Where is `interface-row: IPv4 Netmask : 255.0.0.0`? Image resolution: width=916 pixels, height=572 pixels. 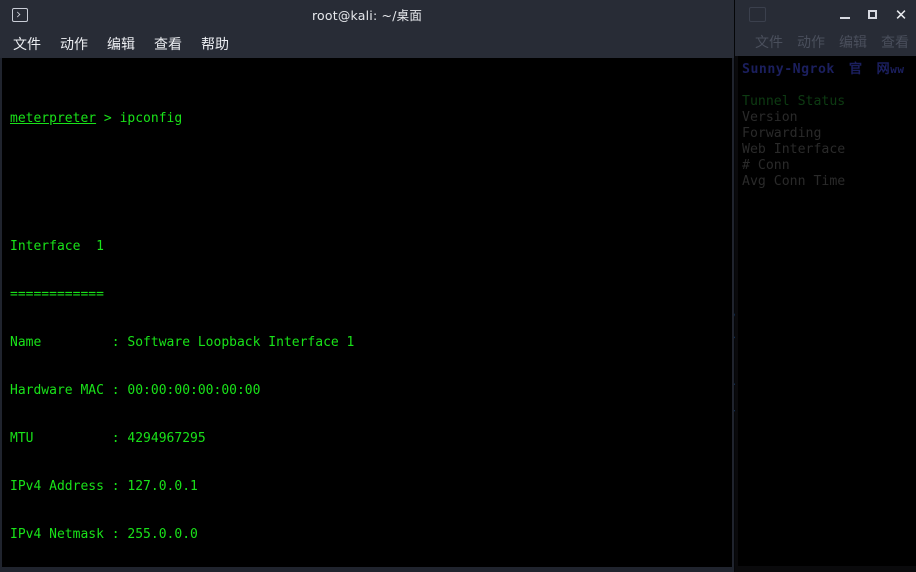 interface-row: IPv4 Netmask : 255.0.0.0 is located at coordinates (104, 534).